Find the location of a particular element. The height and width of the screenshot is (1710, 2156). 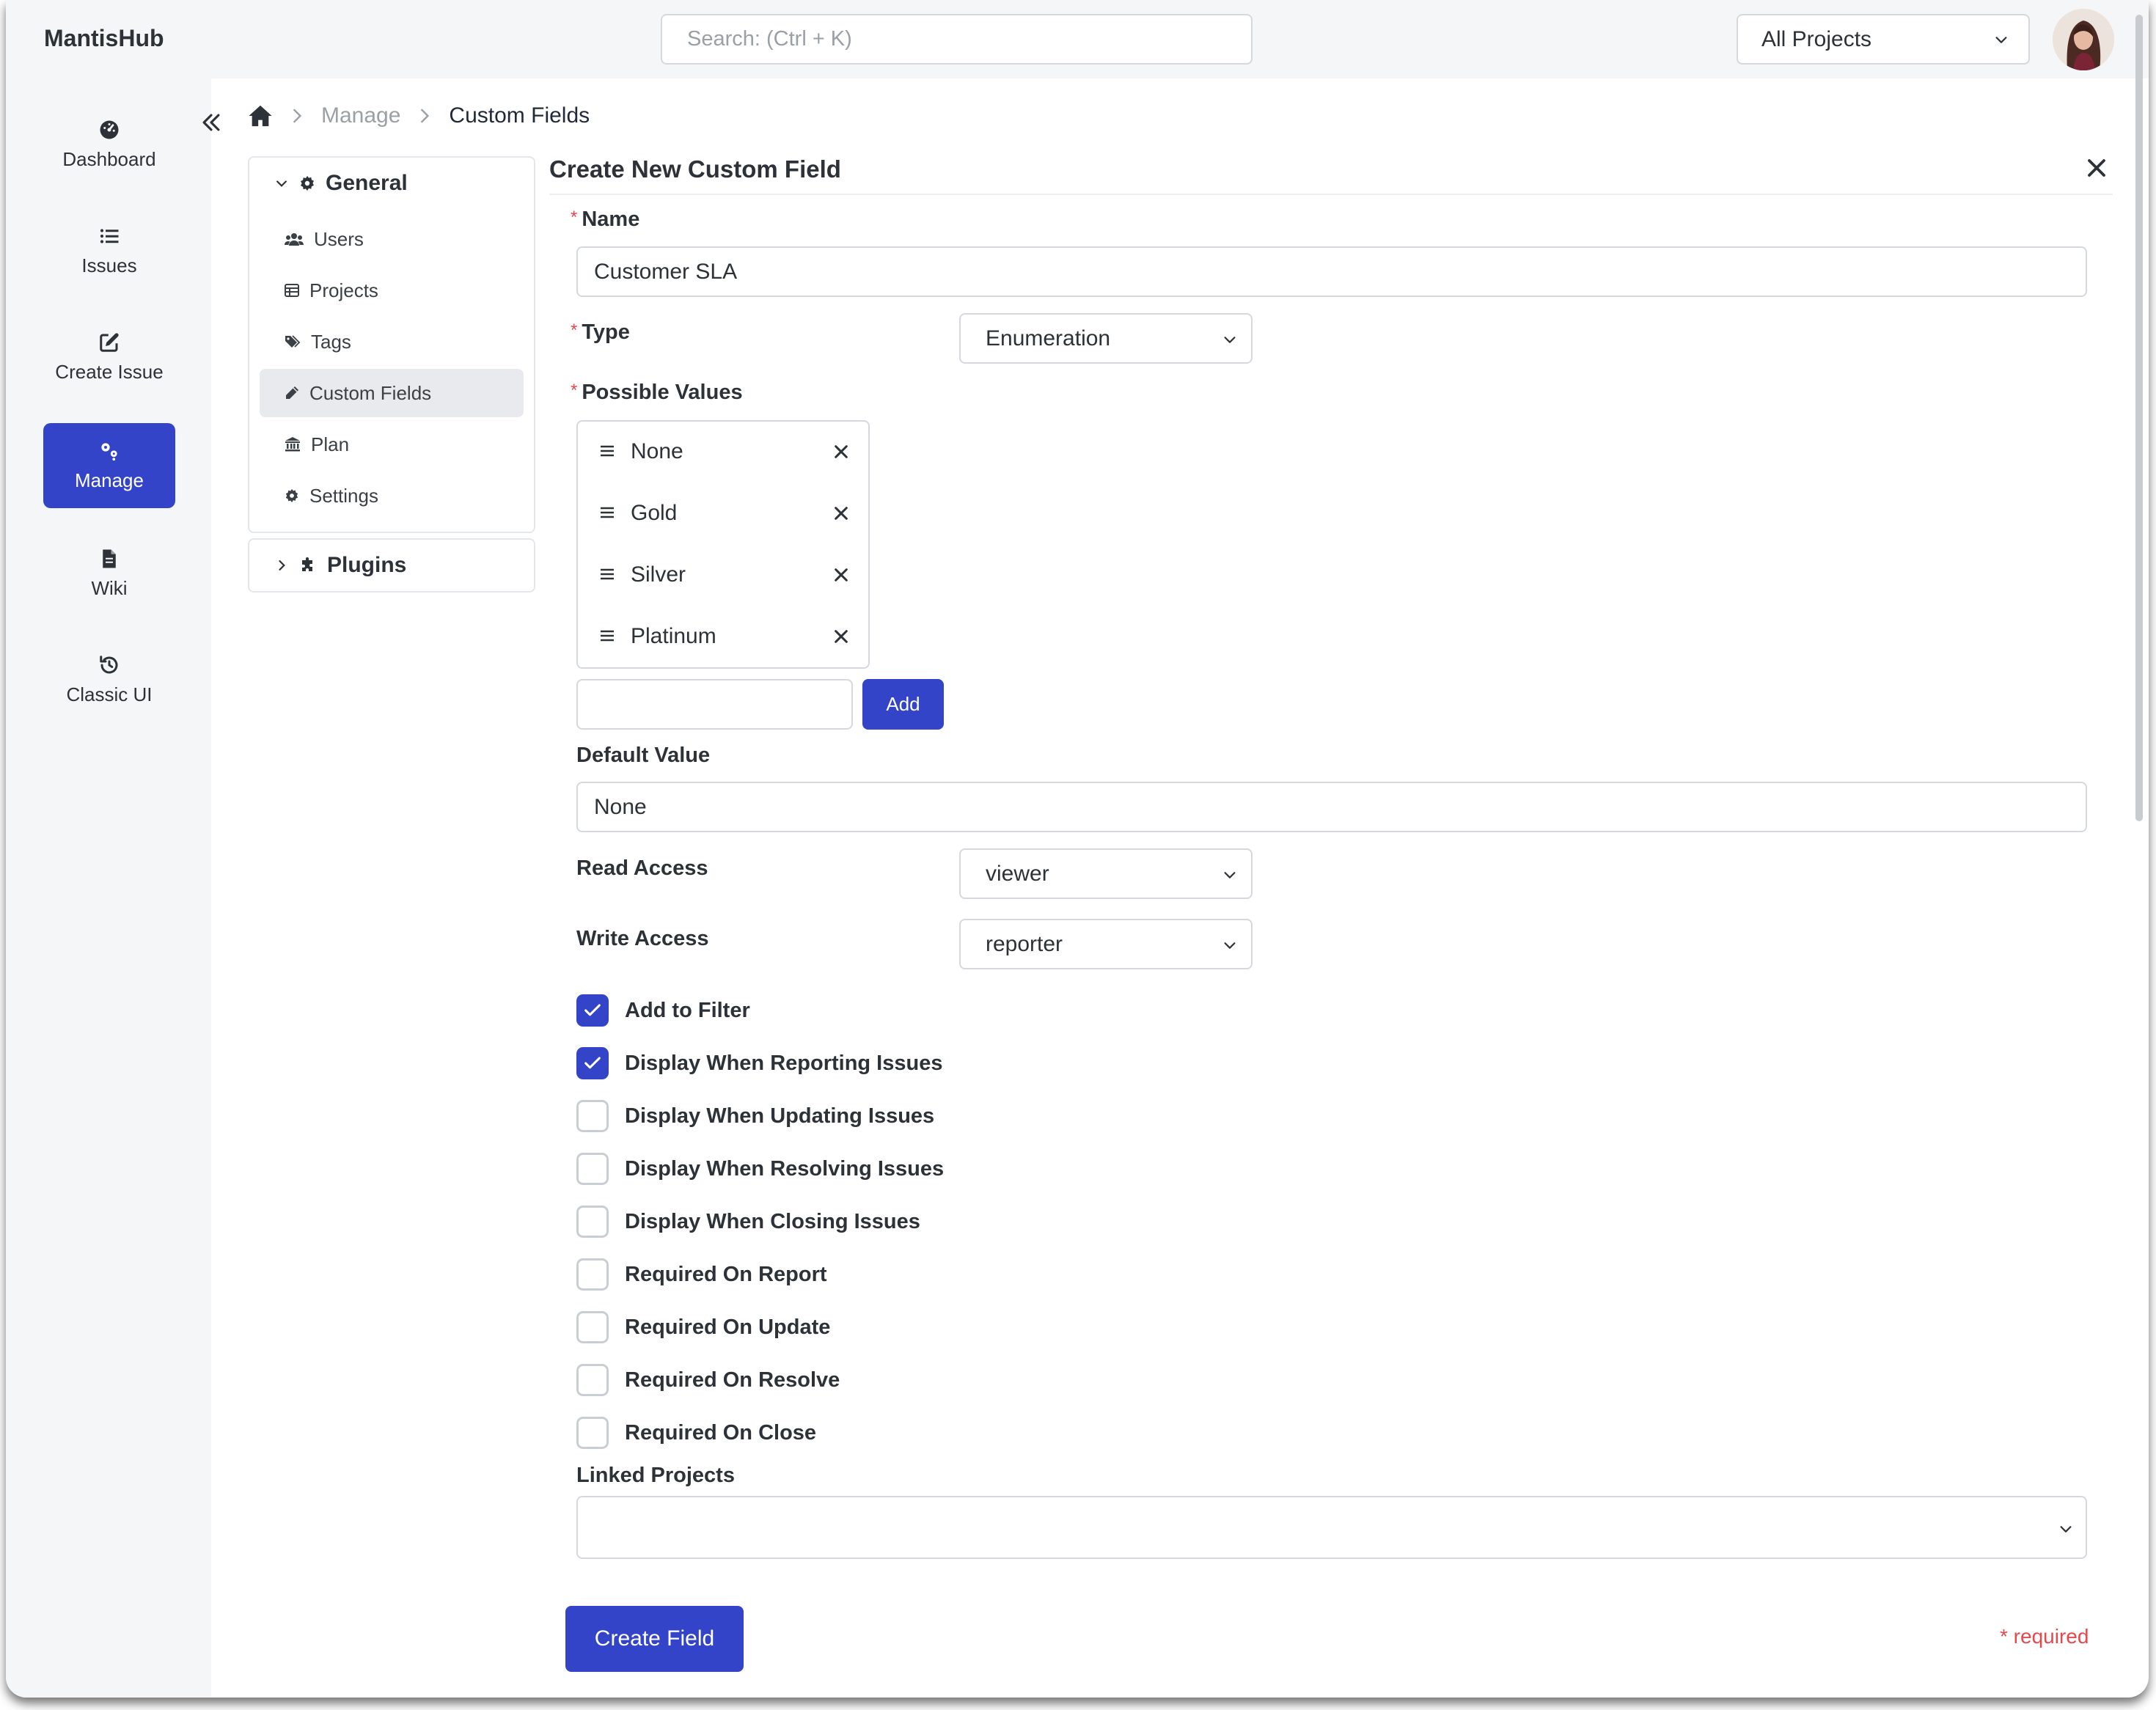

collapse-sidebar-icon is located at coordinates (211, 122).